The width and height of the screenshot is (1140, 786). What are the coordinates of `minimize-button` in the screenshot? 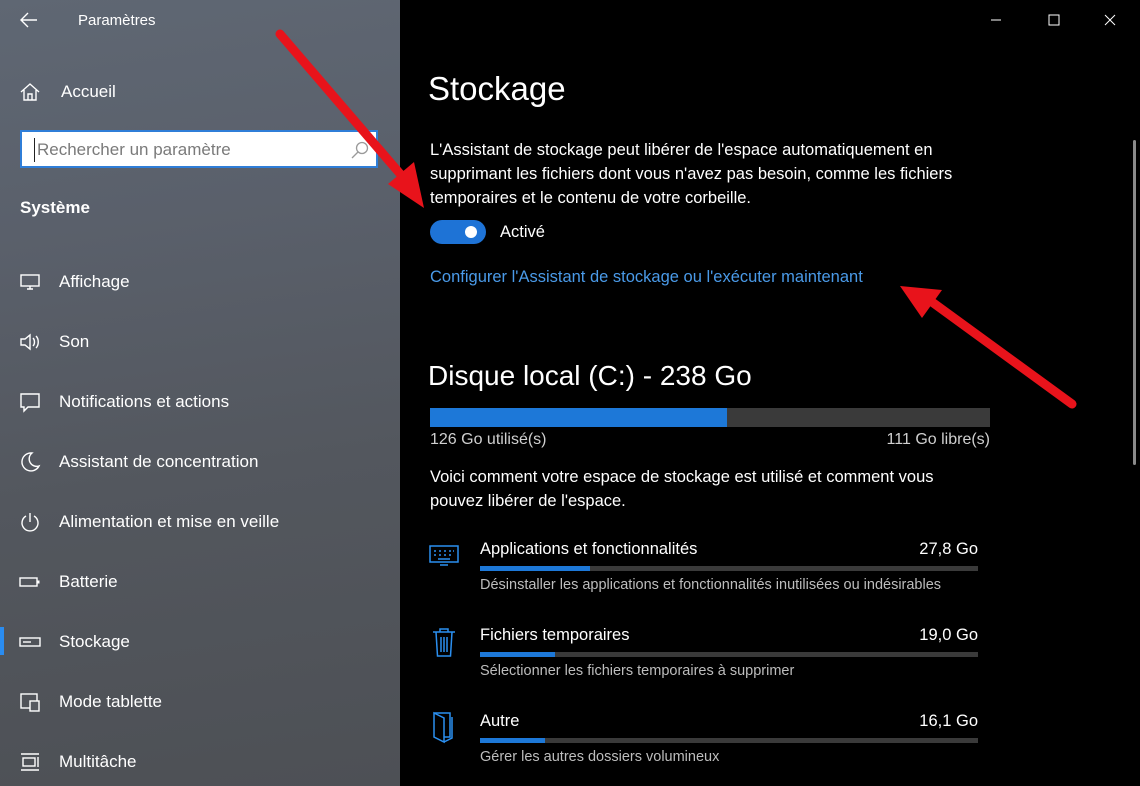 It's located at (996, 20).